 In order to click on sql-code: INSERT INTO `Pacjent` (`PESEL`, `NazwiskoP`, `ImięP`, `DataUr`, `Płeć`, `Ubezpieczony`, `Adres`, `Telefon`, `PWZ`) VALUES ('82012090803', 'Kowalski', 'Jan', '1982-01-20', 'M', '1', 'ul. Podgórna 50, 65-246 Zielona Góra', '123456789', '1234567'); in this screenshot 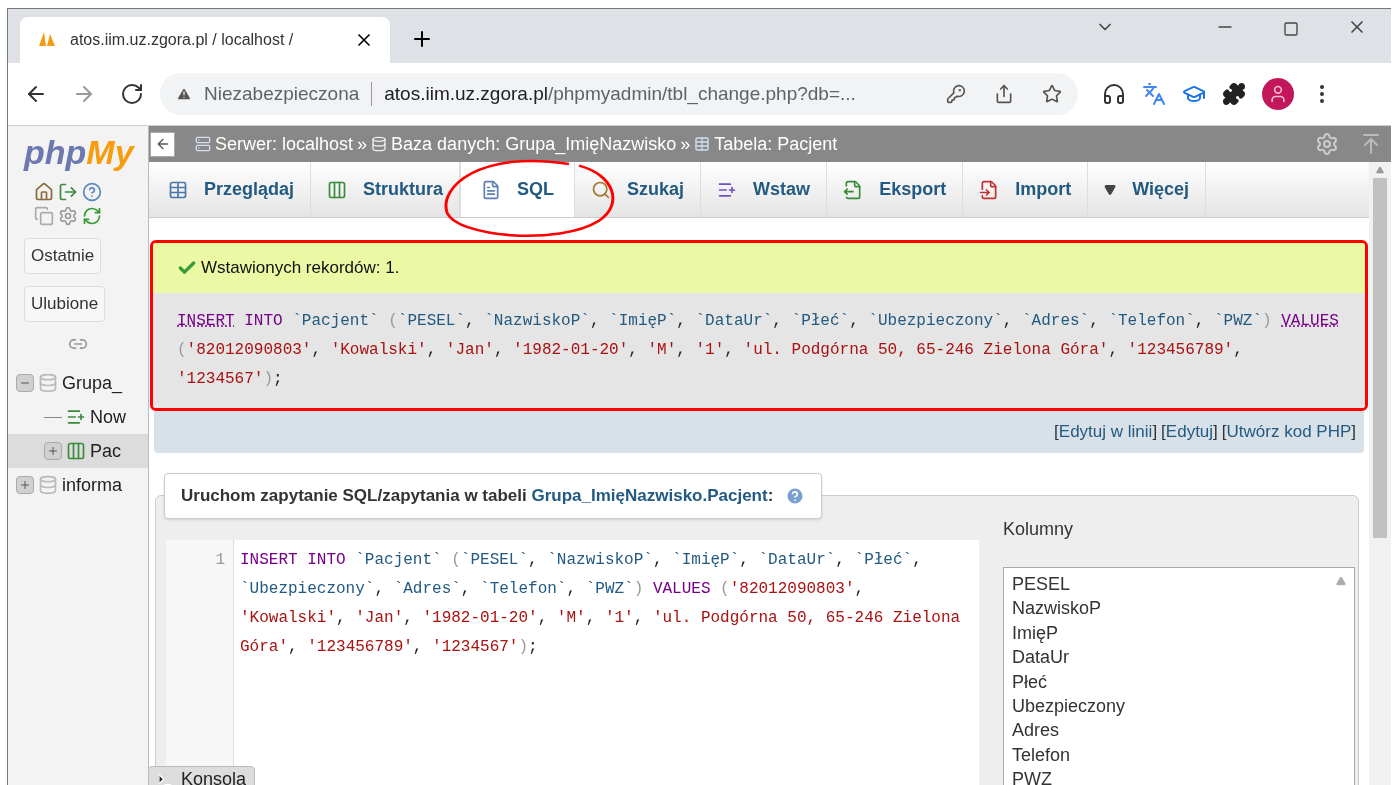, I will do `click(601, 604)`.